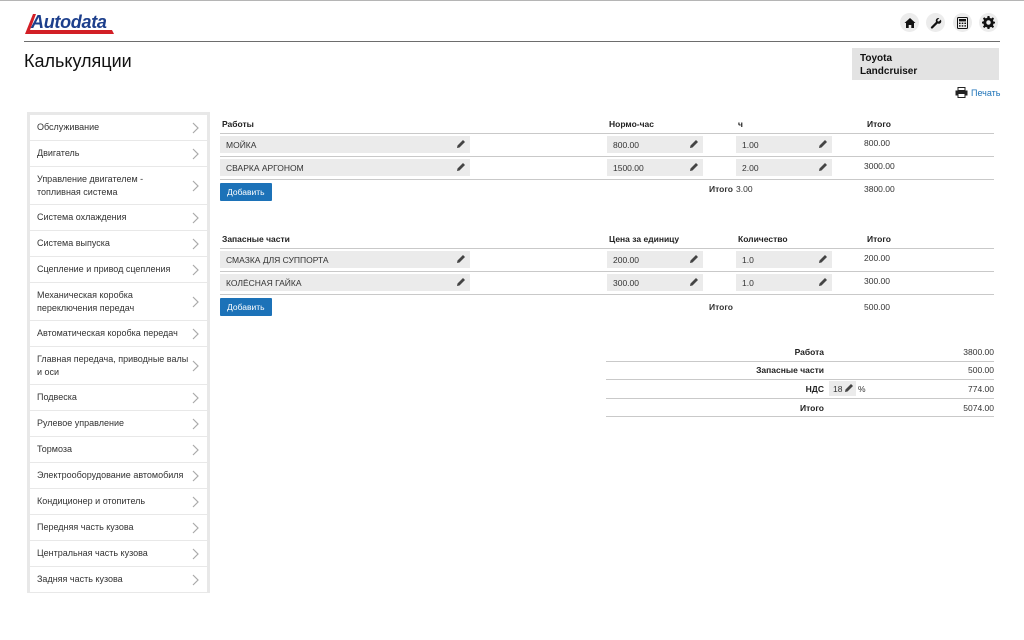  What do you see at coordinates (118, 397) in the screenshot?
I see `sidebar-item-suspension: Подвеска` at bounding box center [118, 397].